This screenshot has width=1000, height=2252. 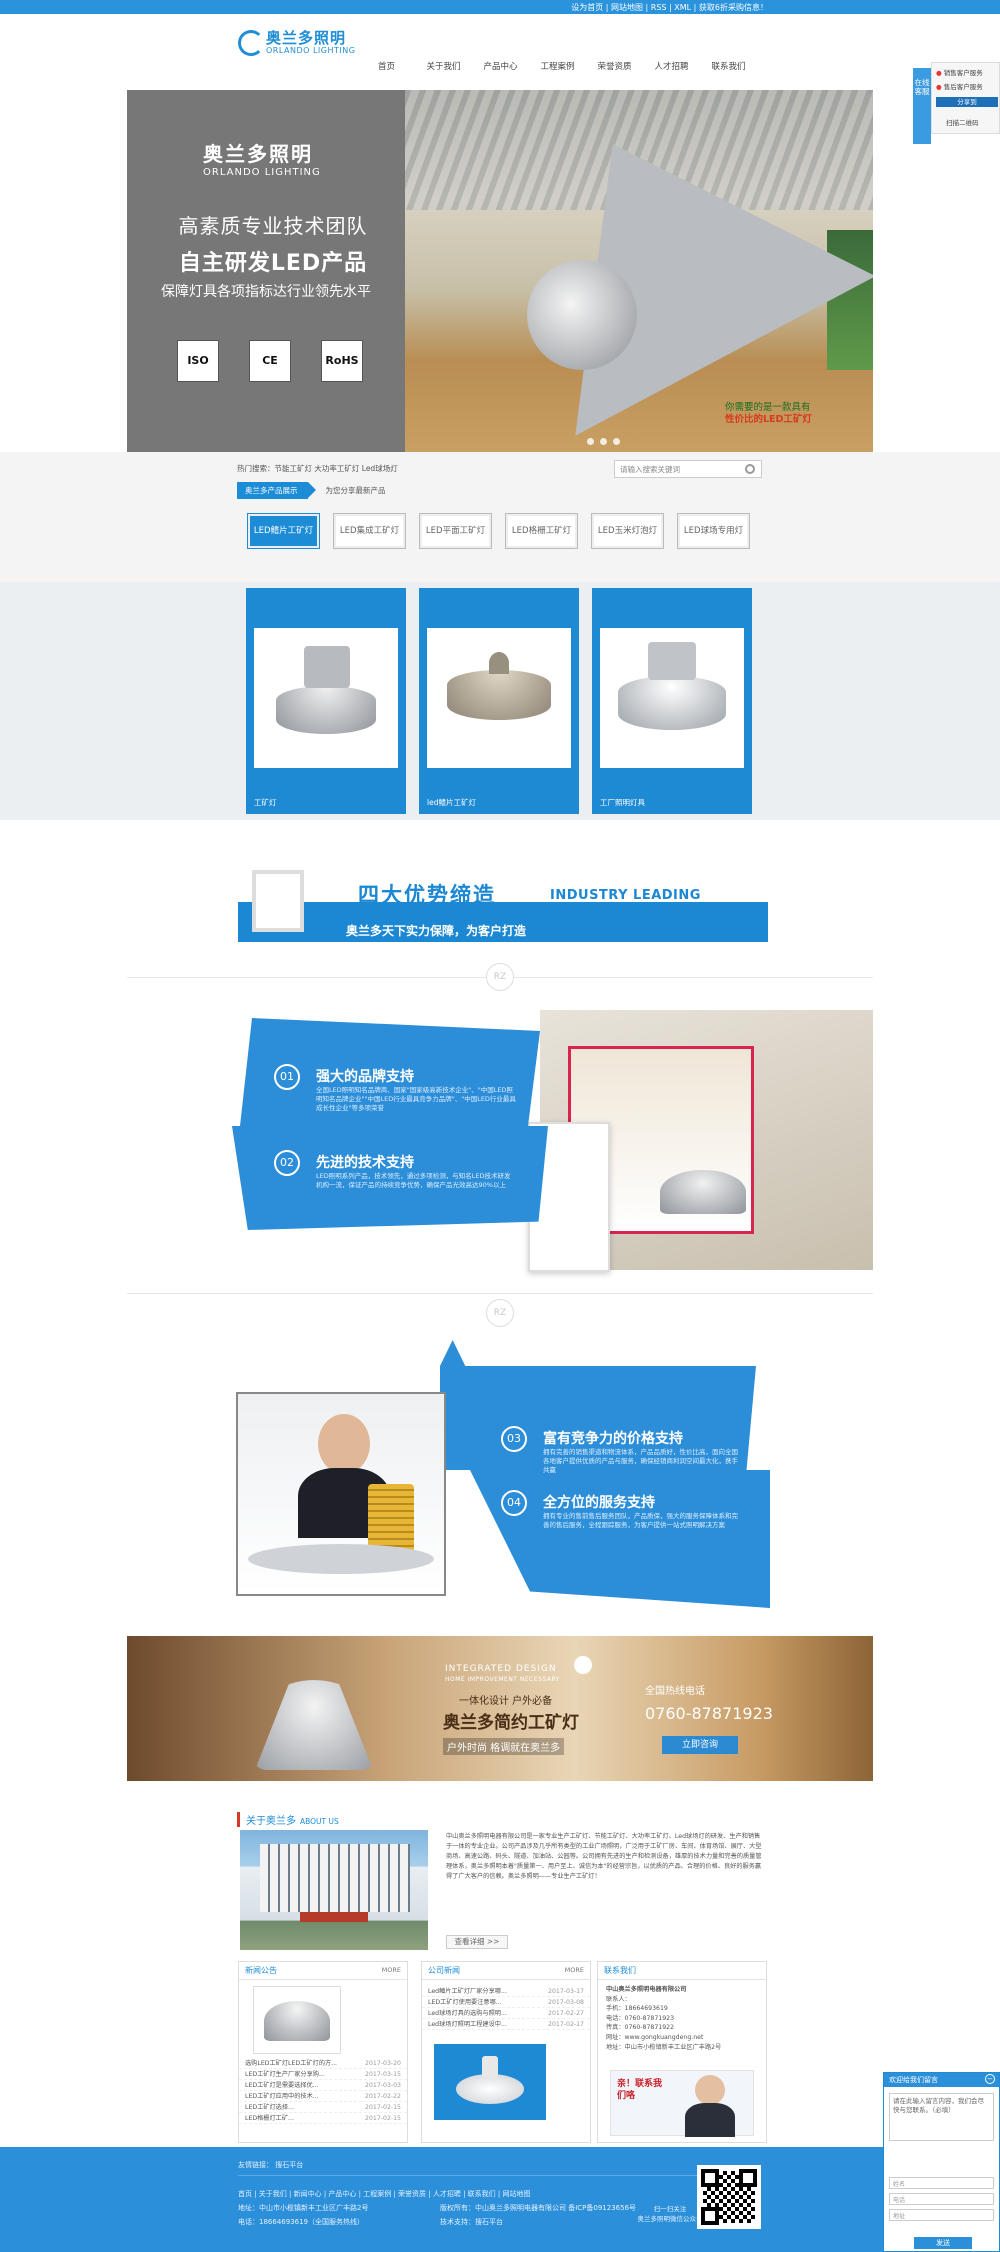 I want to click on list-item: Led球场灯具的选购与照明... 2017-02-27, so click(x=506, y=2013).